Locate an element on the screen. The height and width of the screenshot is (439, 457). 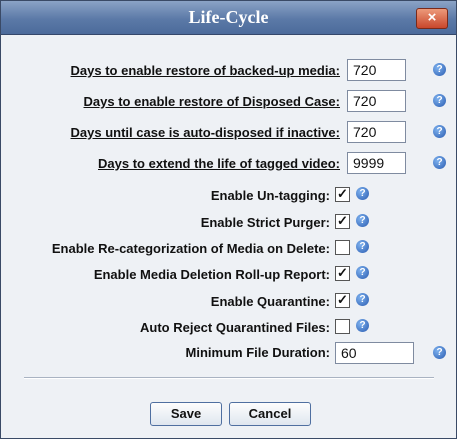
dialog-title: Life-Cycle is located at coordinates (228, 17).